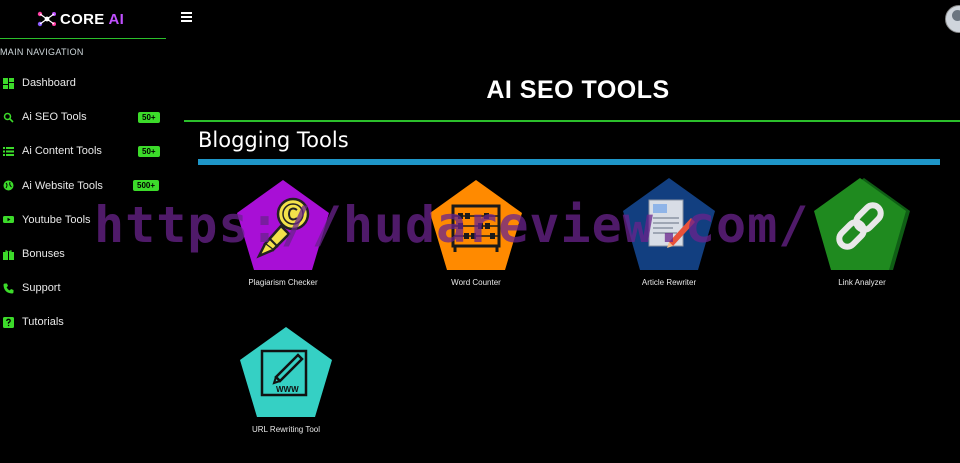  I want to click on globe-icon, so click(8, 185).